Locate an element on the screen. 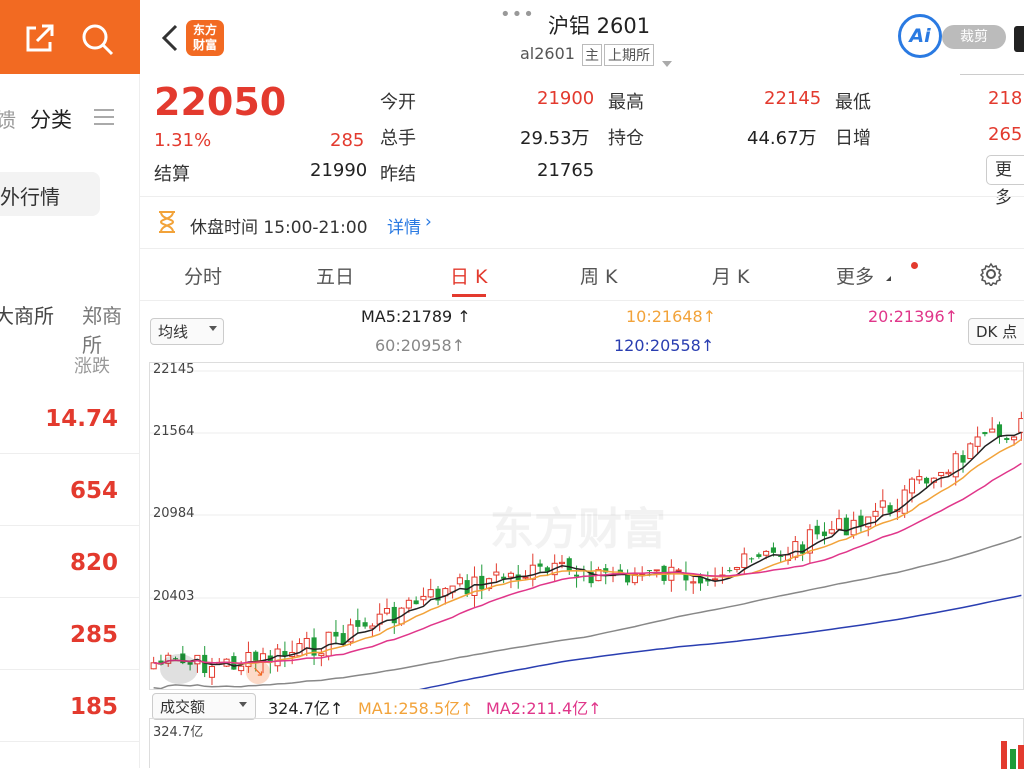  tab-monthly-k: 月 K is located at coordinates (731, 275).